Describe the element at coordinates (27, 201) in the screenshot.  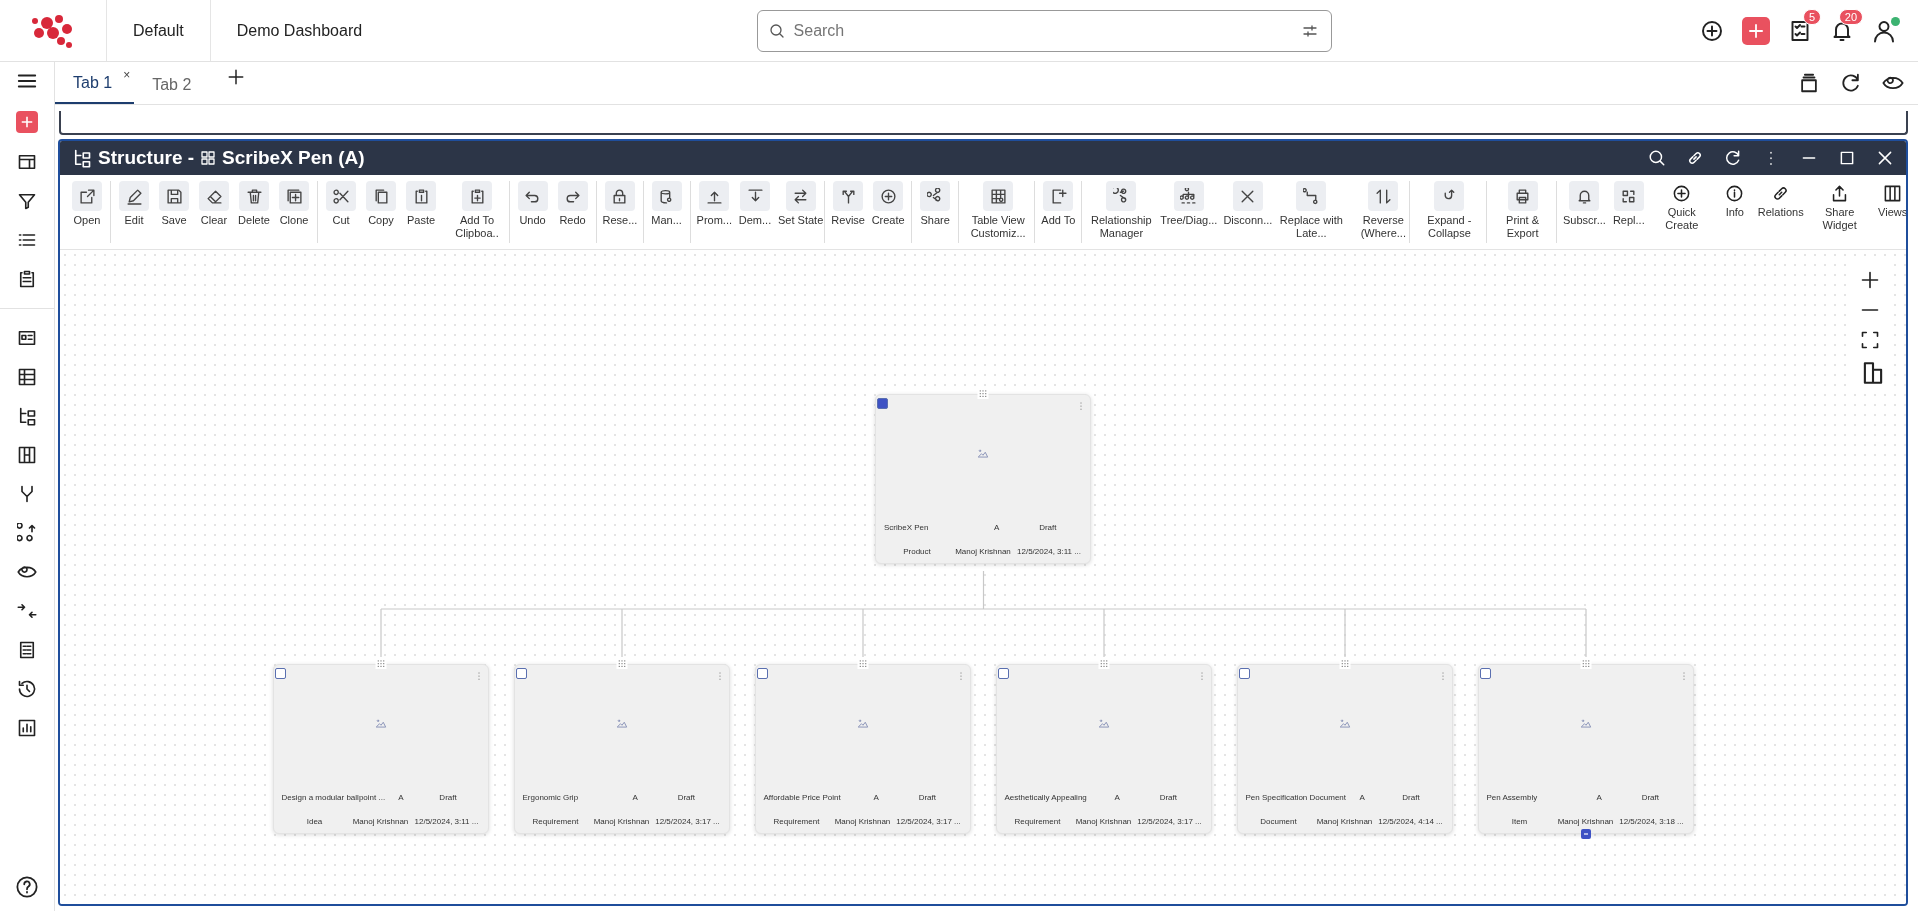
I see `filter-icon` at that location.